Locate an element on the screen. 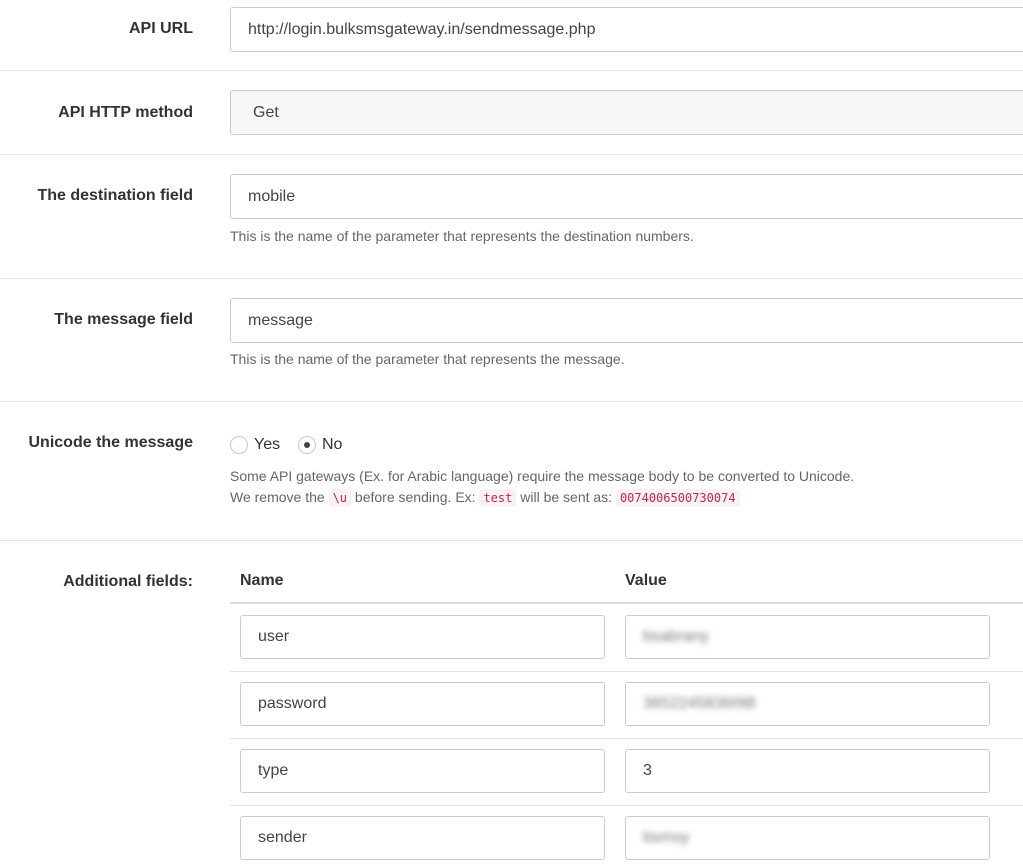 This screenshot has height=867, width=1023. destination-field-input: mobile is located at coordinates (626, 196).